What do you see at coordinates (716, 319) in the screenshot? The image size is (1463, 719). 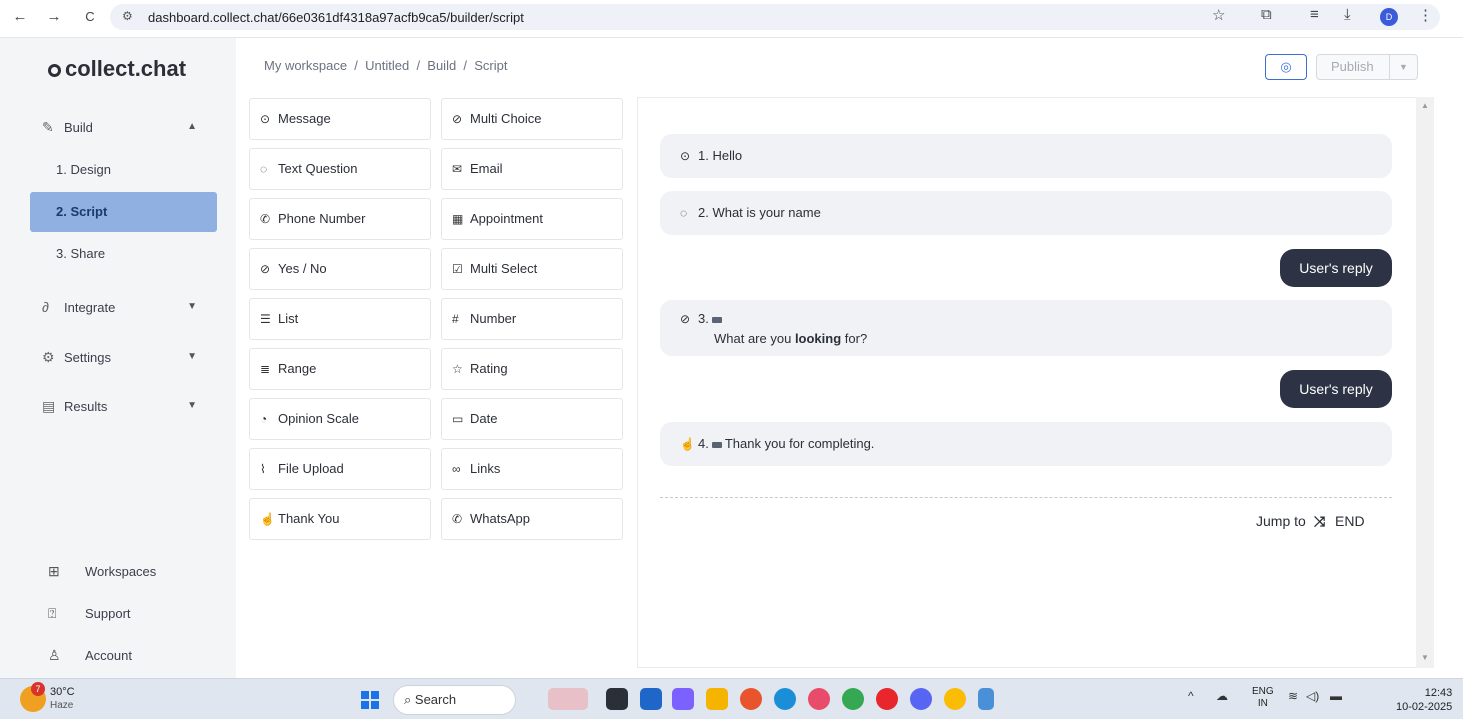 I see `tag-icon` at bounding box center [716, 319].